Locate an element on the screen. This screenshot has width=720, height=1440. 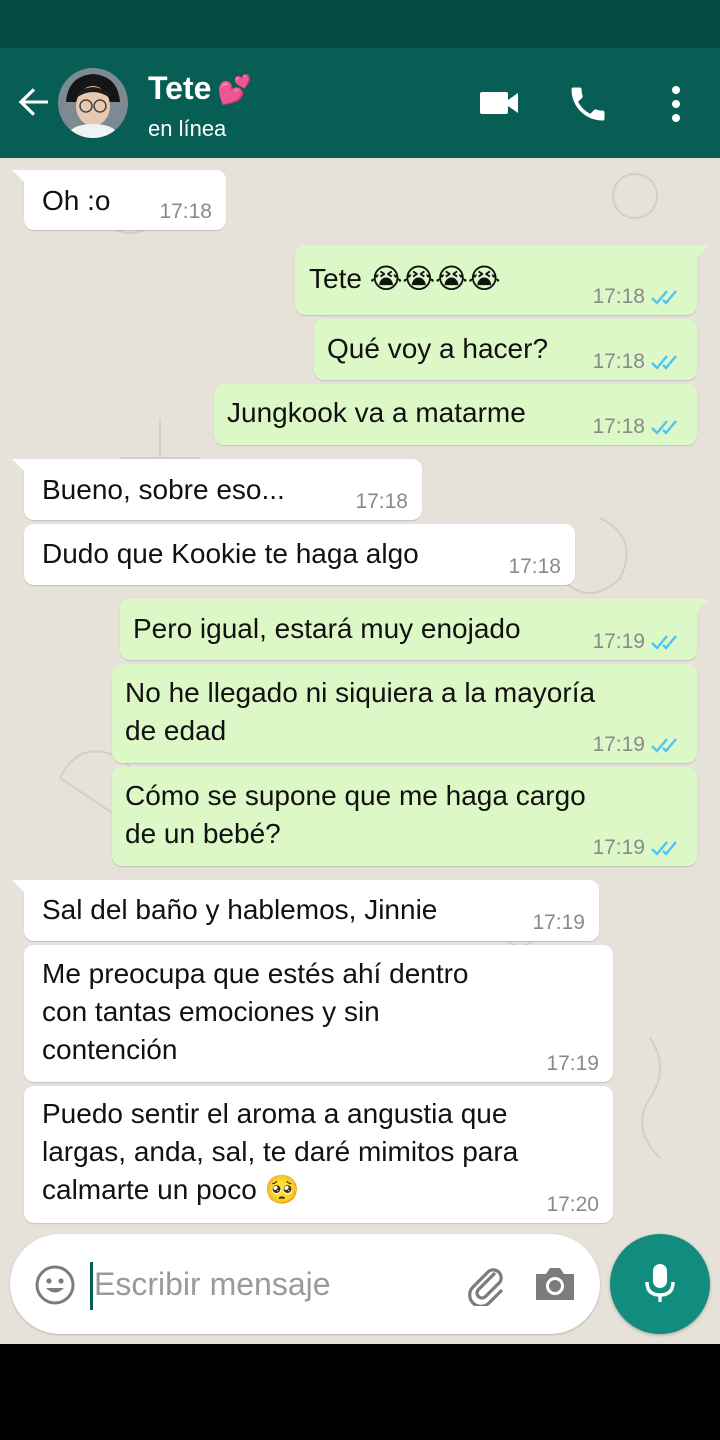
status-bar is located at coordinates (360, 24).